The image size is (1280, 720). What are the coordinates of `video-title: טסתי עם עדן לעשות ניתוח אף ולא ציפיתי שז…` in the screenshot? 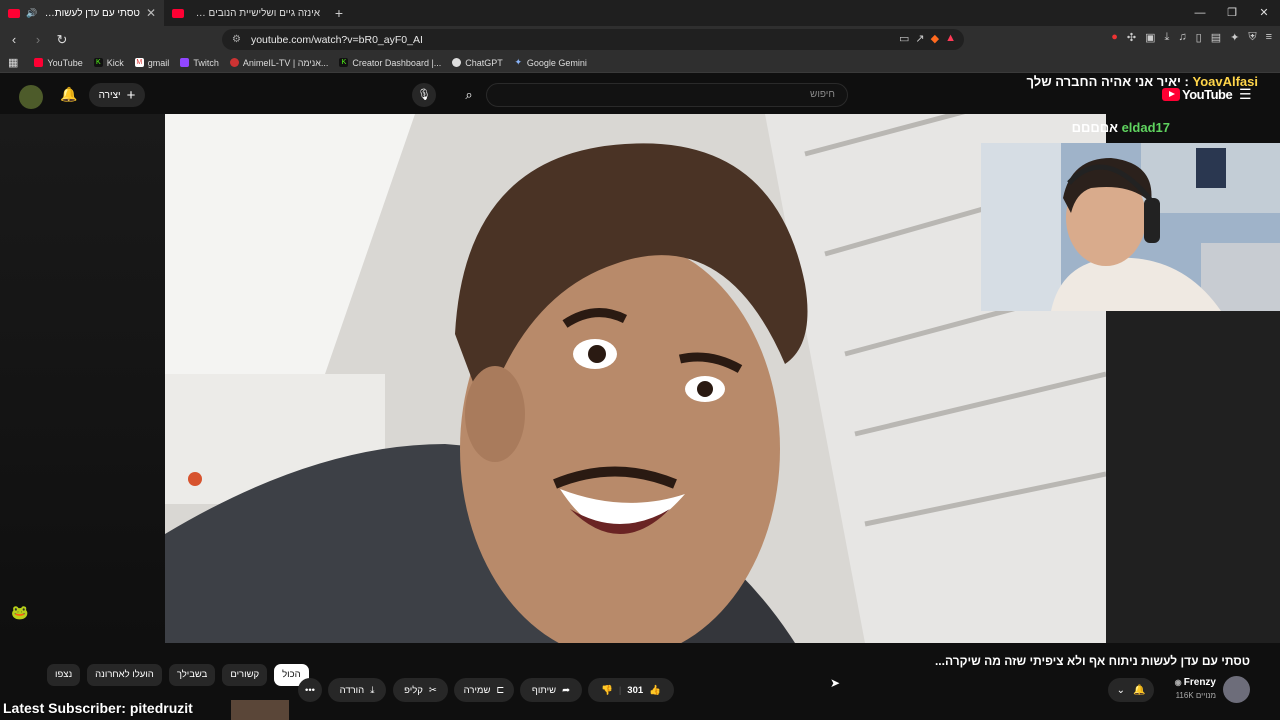 It's located at (1092, 661).